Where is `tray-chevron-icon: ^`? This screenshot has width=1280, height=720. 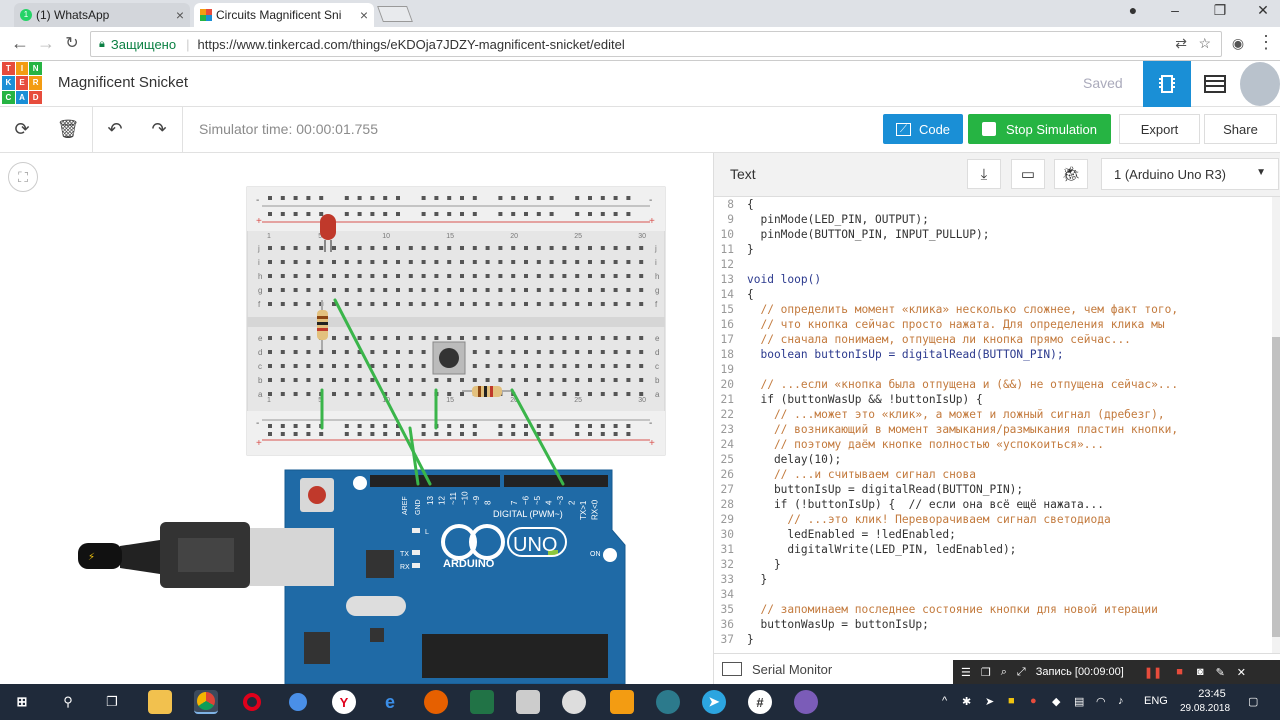 tray-chevron-icon: ^ is located at coordinates (944, 701).